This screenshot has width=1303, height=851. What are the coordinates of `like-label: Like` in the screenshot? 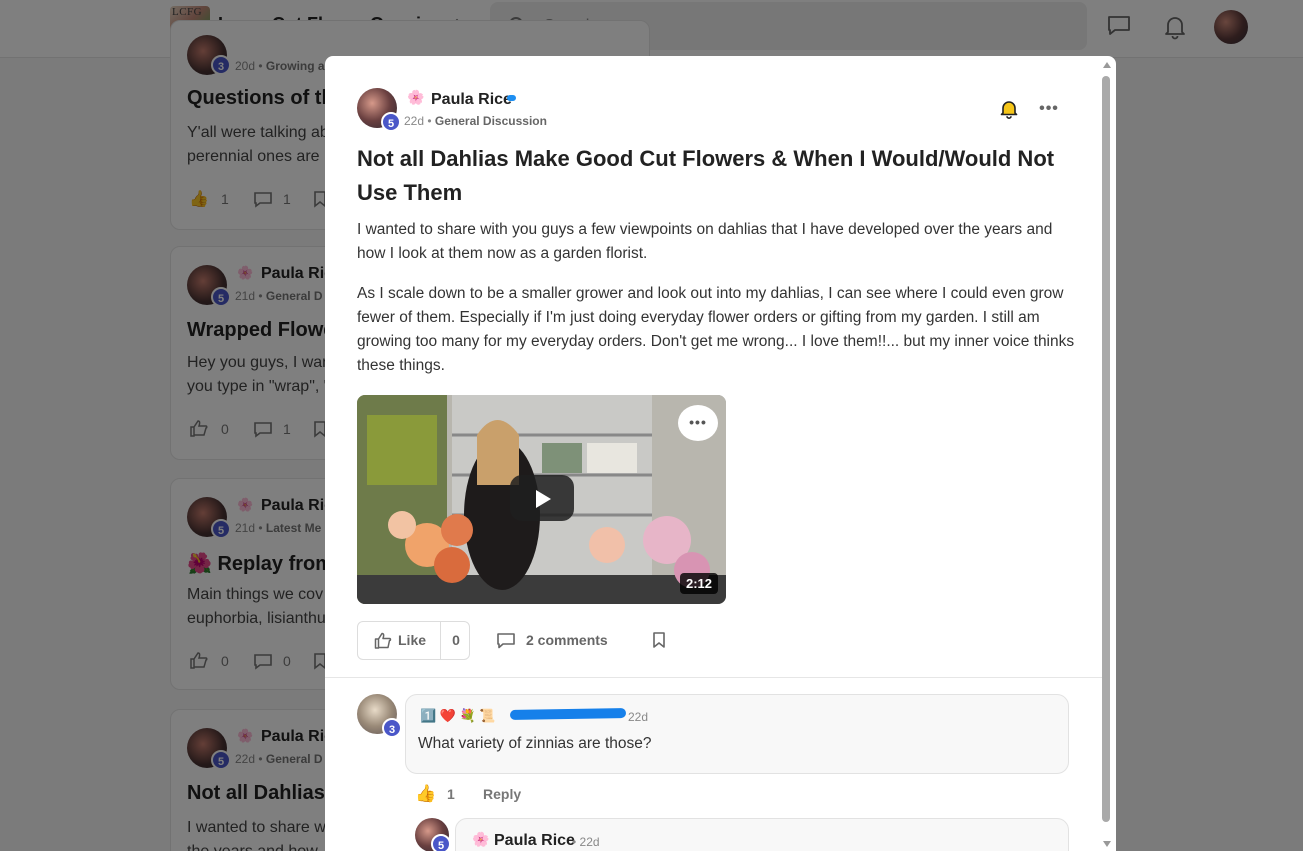 It's located at (412, 640).